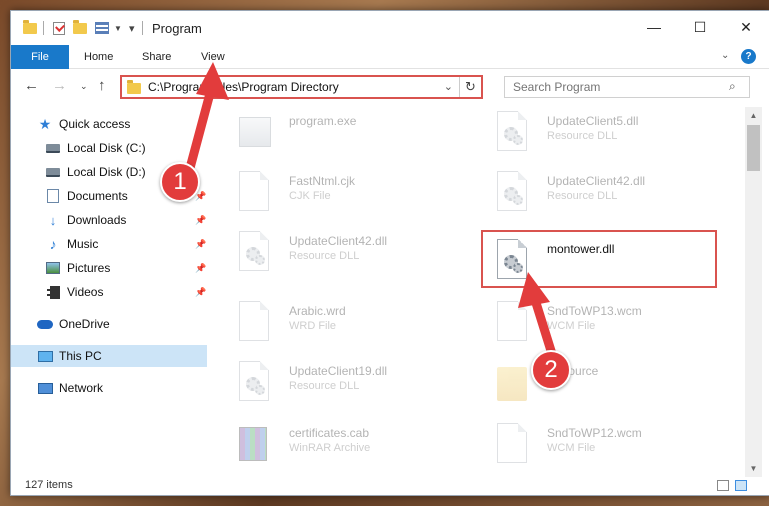  Describe the element at coordinates (102, 28) in the screenshot. I see `properties-icon` at that location.